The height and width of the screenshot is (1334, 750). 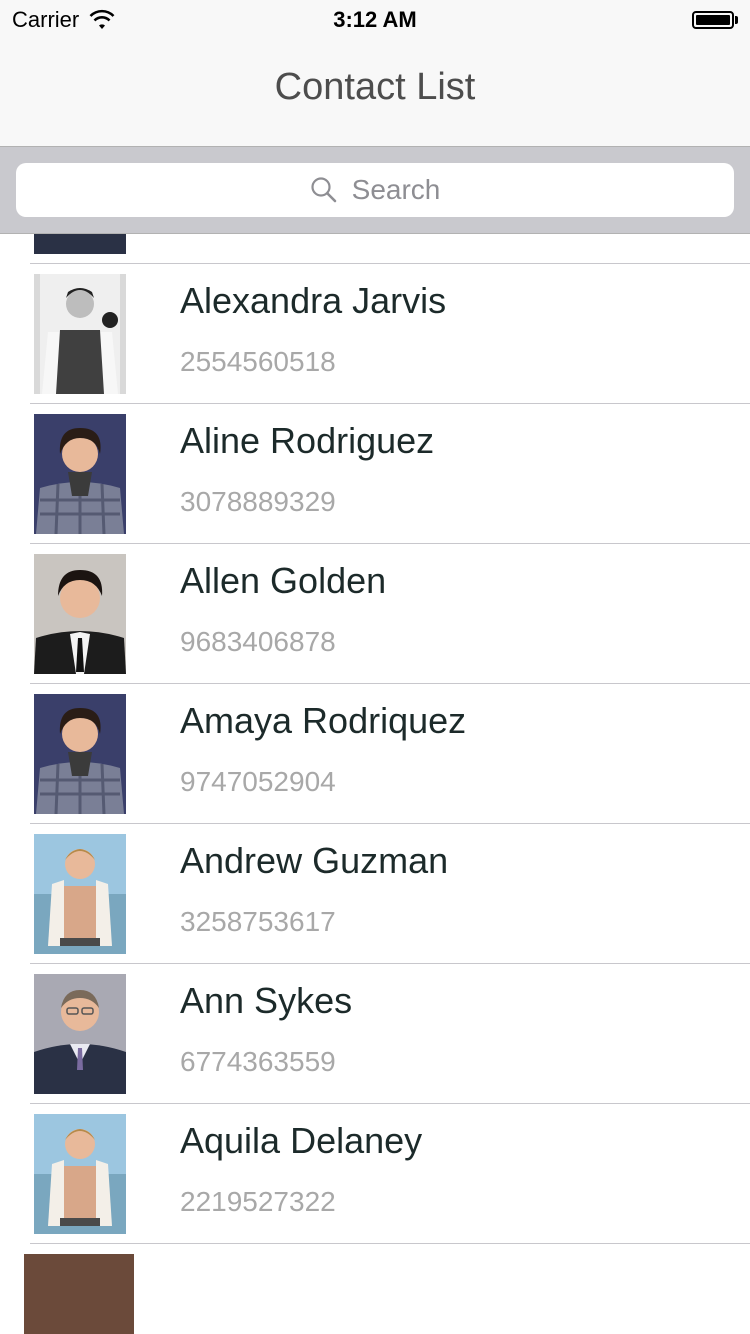 What do you see at coordinates (375, 474) in the screenshot?
I see `contact-row: Aline Rodriguez 3078889329` at bounding box center [375, 474].